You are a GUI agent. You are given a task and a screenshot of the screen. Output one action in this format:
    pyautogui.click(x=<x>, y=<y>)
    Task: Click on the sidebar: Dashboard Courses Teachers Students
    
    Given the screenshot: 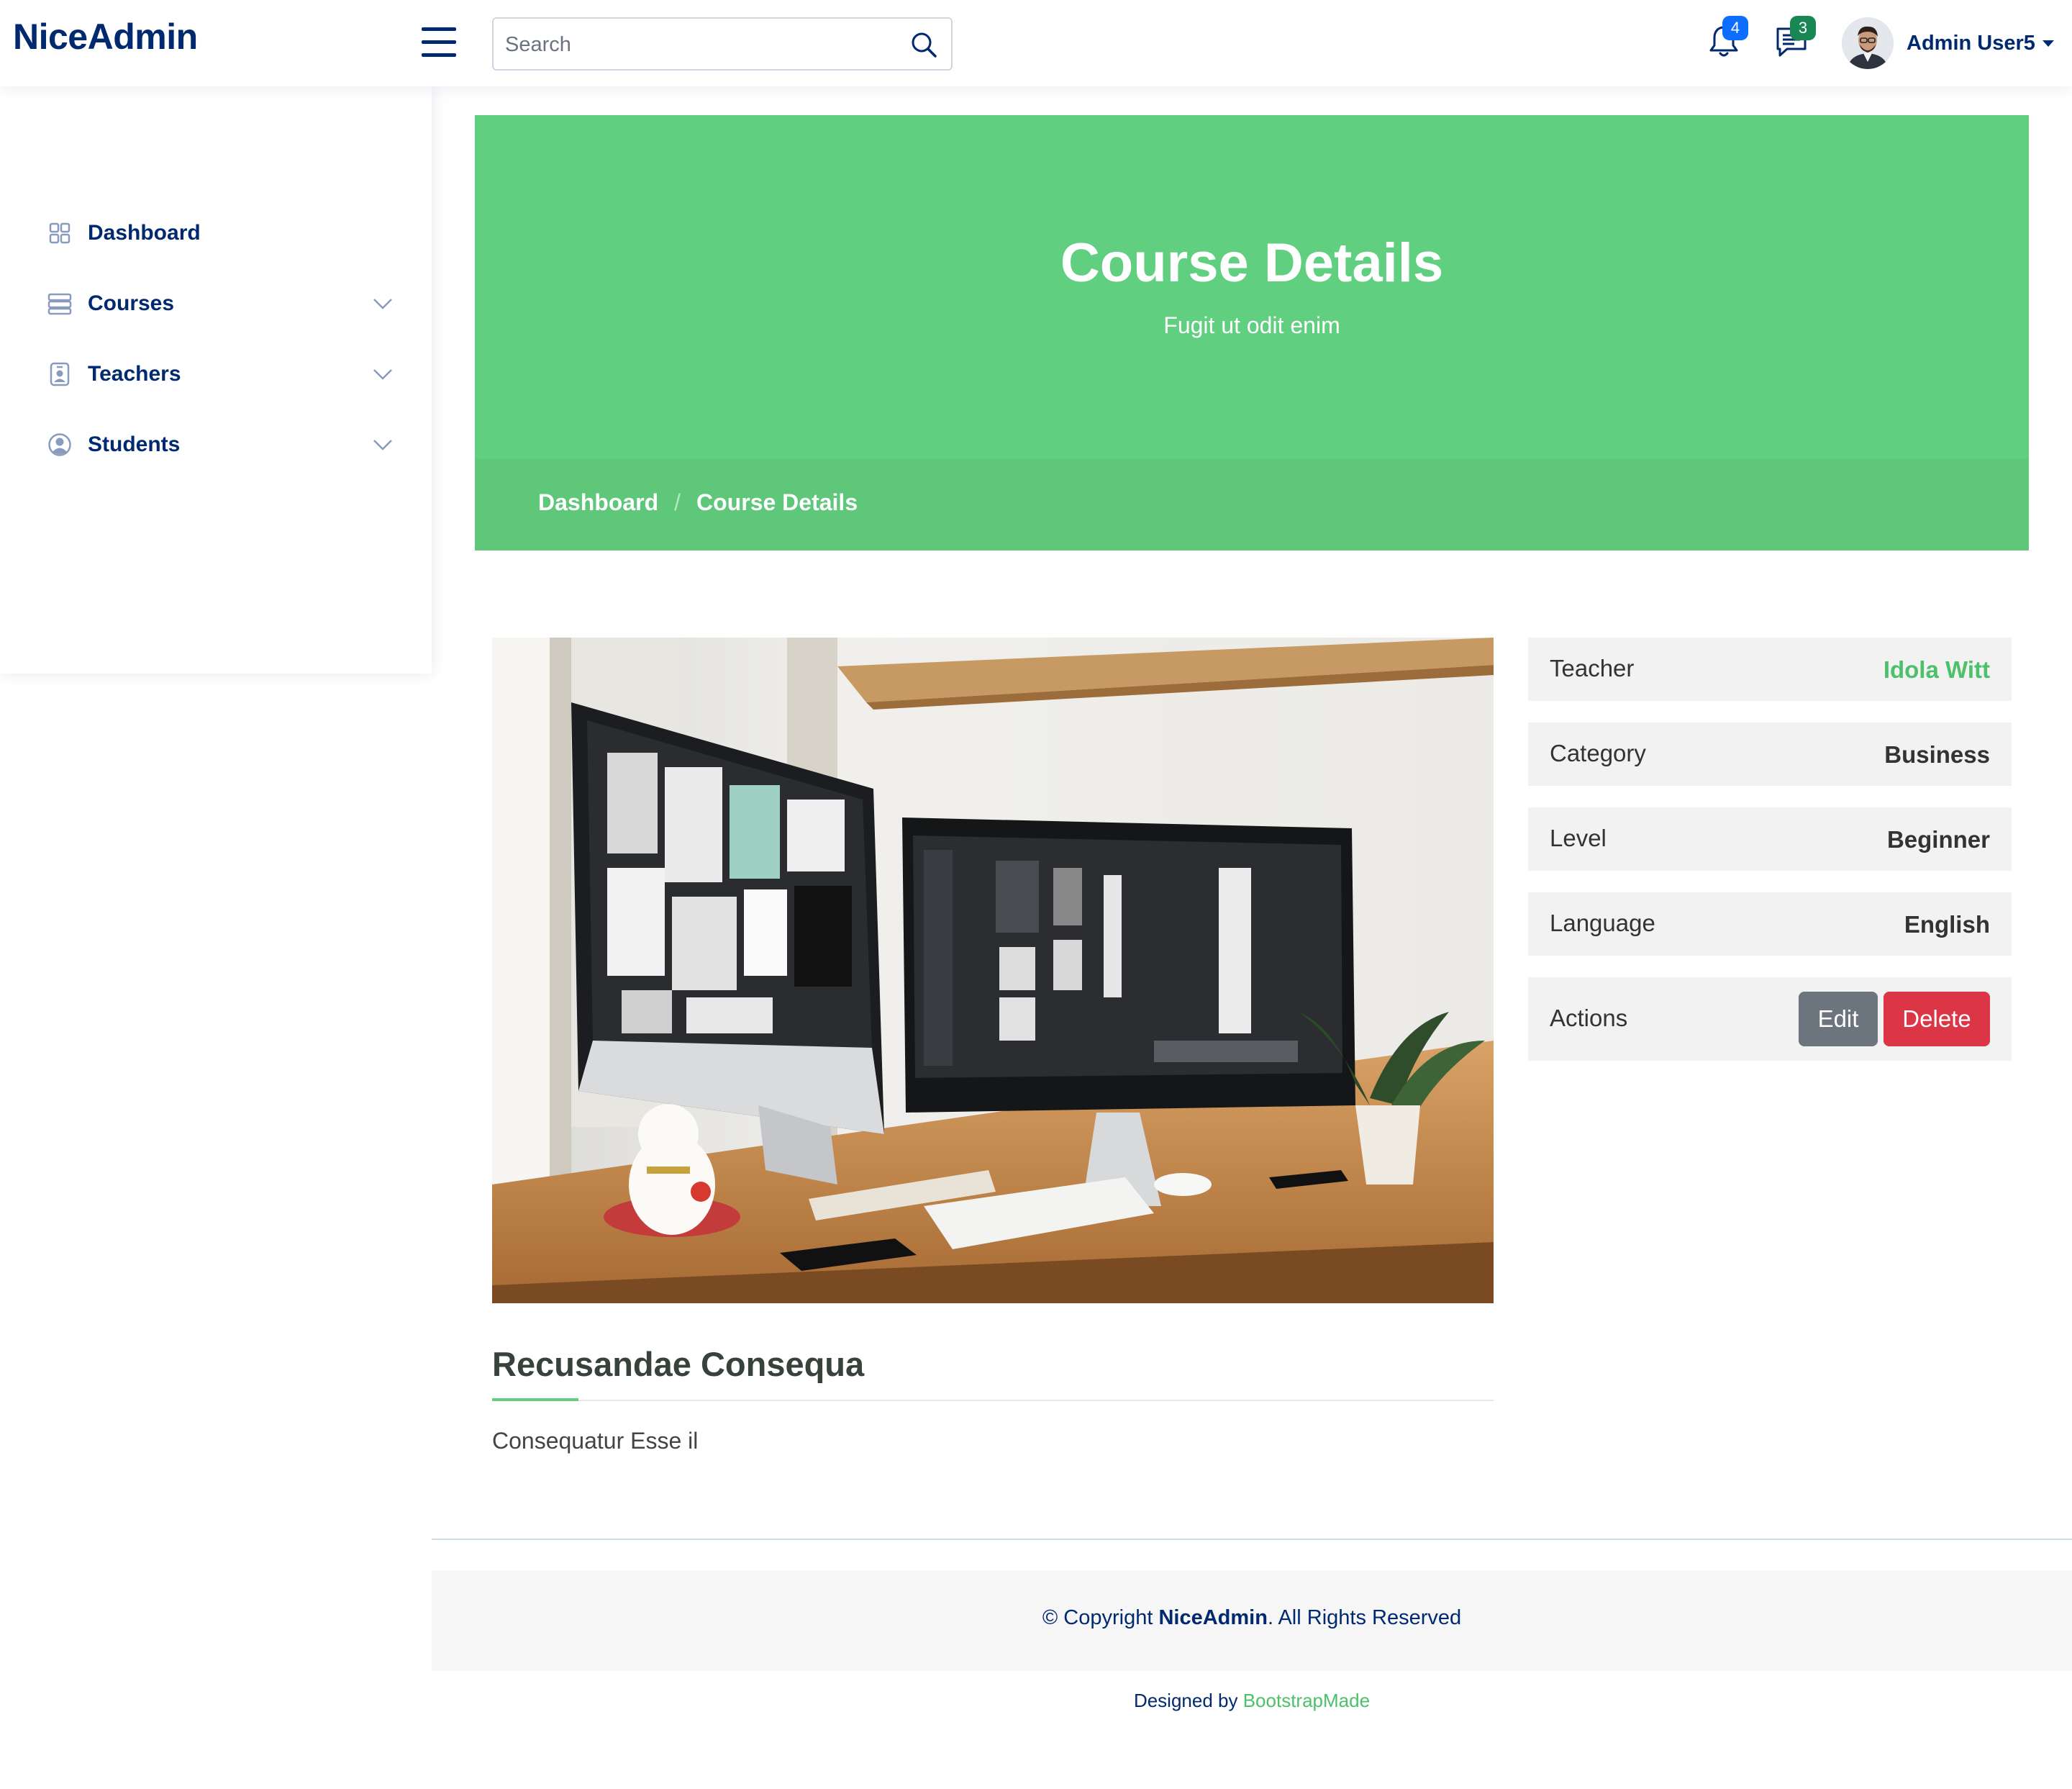 What is the action you would take?
    pyautogui.click(x=216, y=380)
    